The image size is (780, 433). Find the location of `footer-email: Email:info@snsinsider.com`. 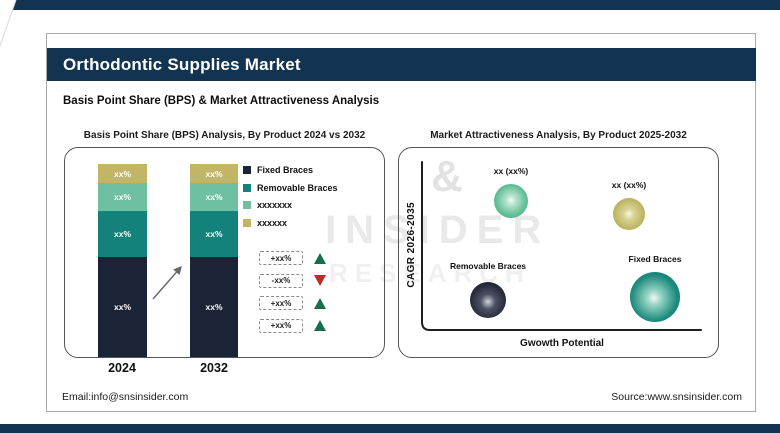

footer-email: Email:info@snsinsider.com is located at coordinates (125, 397).